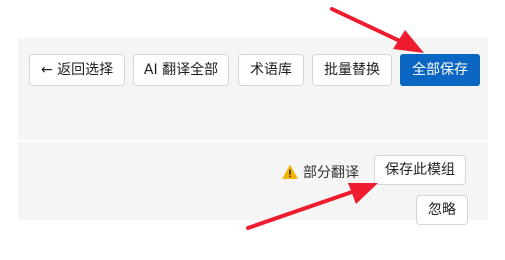 The width and height of the screenshot is (505, 260). I want to click on back-button: ← 返回选择, so click(77, 70).